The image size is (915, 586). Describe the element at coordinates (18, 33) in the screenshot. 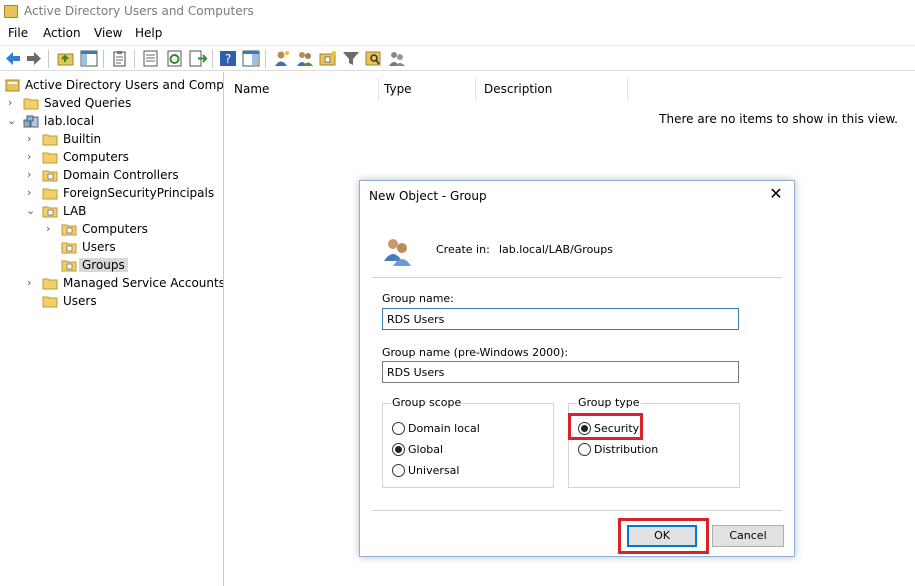

I see `menu-file: File` at that location.